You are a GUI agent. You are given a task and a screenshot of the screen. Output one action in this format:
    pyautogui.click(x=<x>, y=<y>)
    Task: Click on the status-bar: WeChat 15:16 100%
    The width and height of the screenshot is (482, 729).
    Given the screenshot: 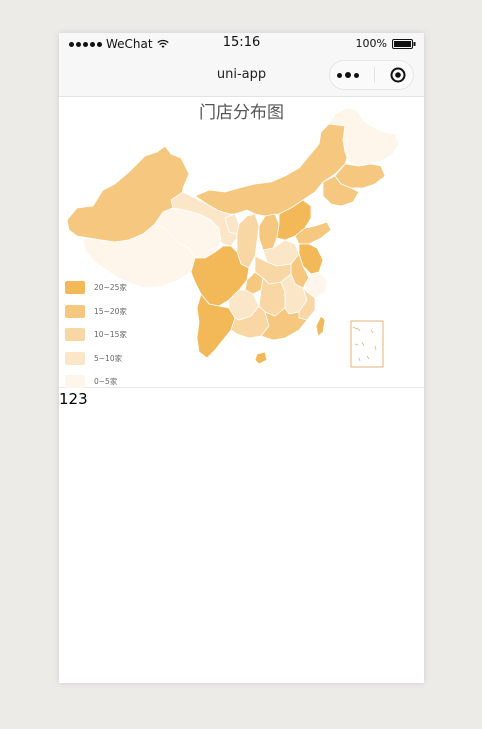 What is the action you would take?
    pyautogui.click(x=241, y=44)
    